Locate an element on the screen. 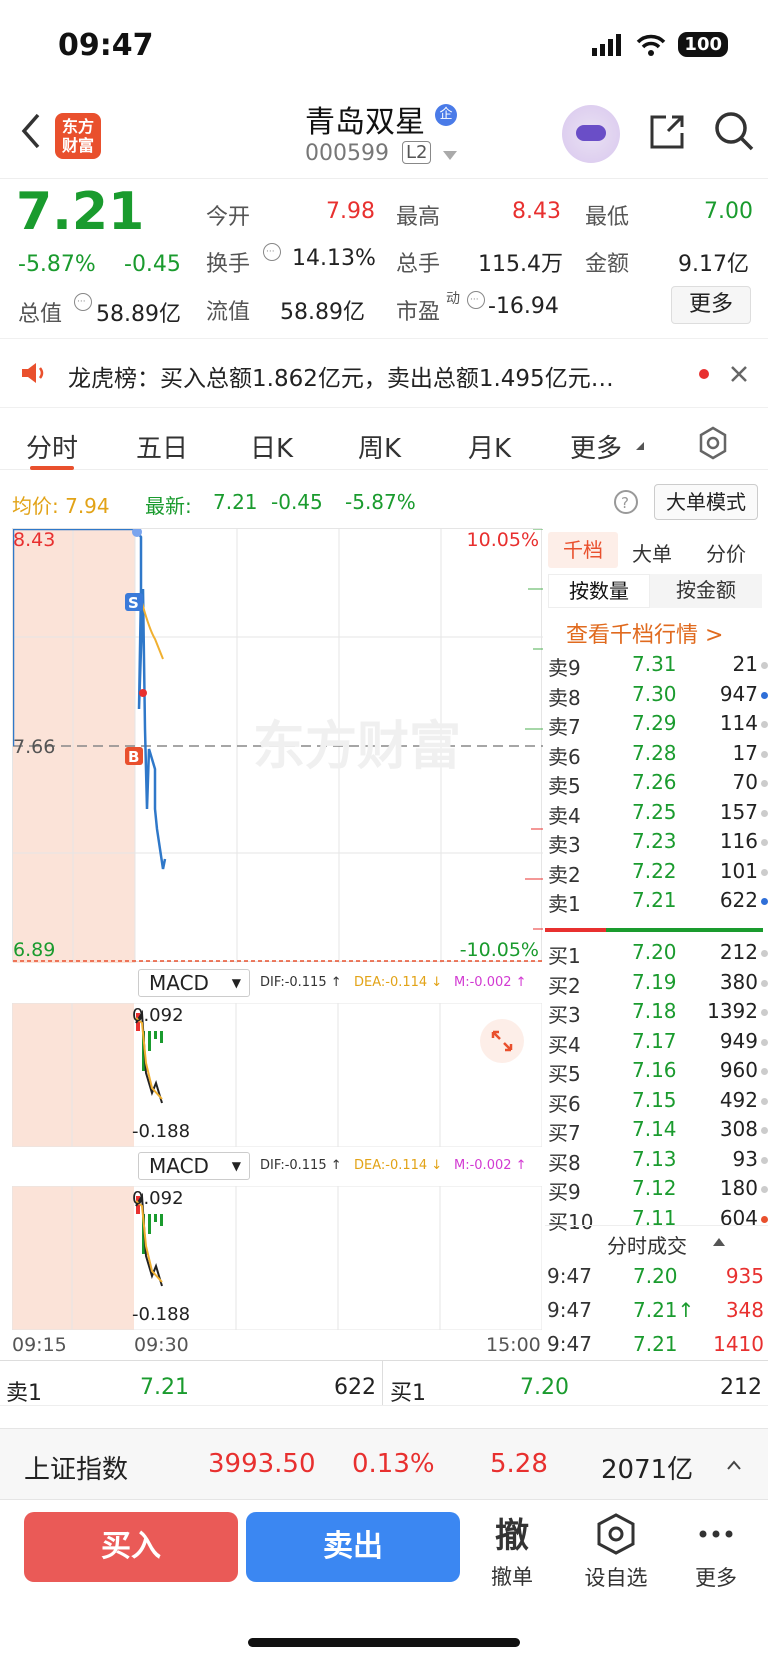 Image resolution: width=768 pixels, height=1663 pixels. ask-level-label: 卖6 is located at coordinates (564, 756).